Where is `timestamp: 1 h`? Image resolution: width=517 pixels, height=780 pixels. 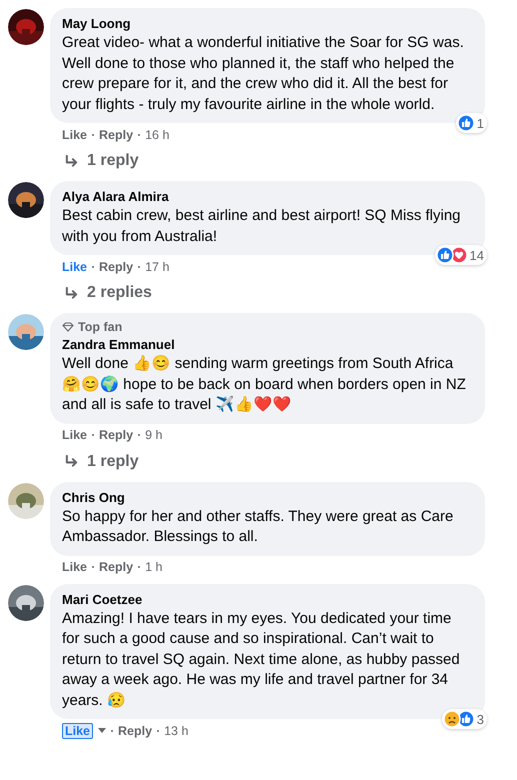 timestamp: 1 h is located at coordinates (153, 567).